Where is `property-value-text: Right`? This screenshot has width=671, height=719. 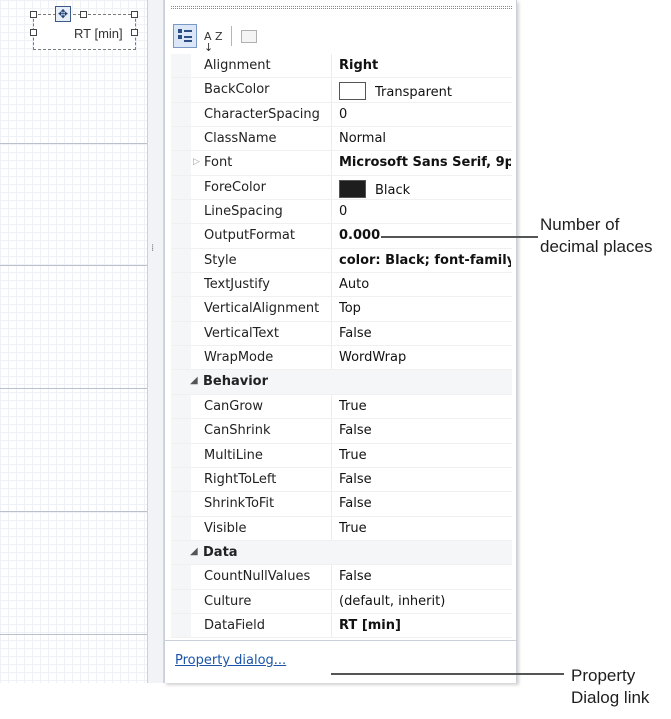
property-value-text: Right is located at coordinates (359, 65).